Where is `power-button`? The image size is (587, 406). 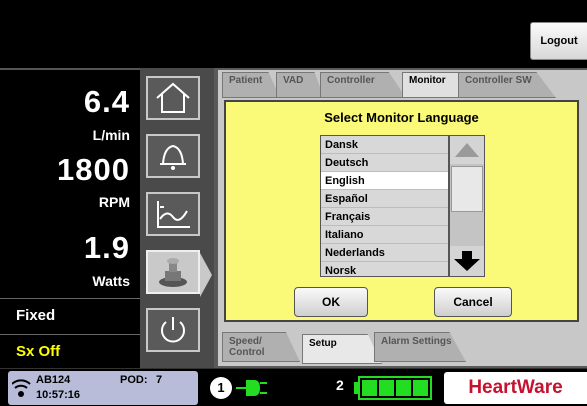
power-button is located at coordinates (173, 330).